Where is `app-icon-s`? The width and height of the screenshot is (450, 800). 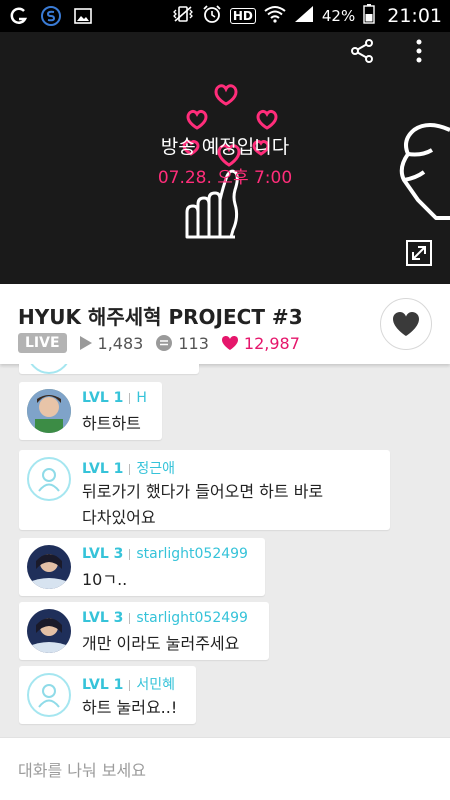 app-icon-s is located at coordinates (51, 16).